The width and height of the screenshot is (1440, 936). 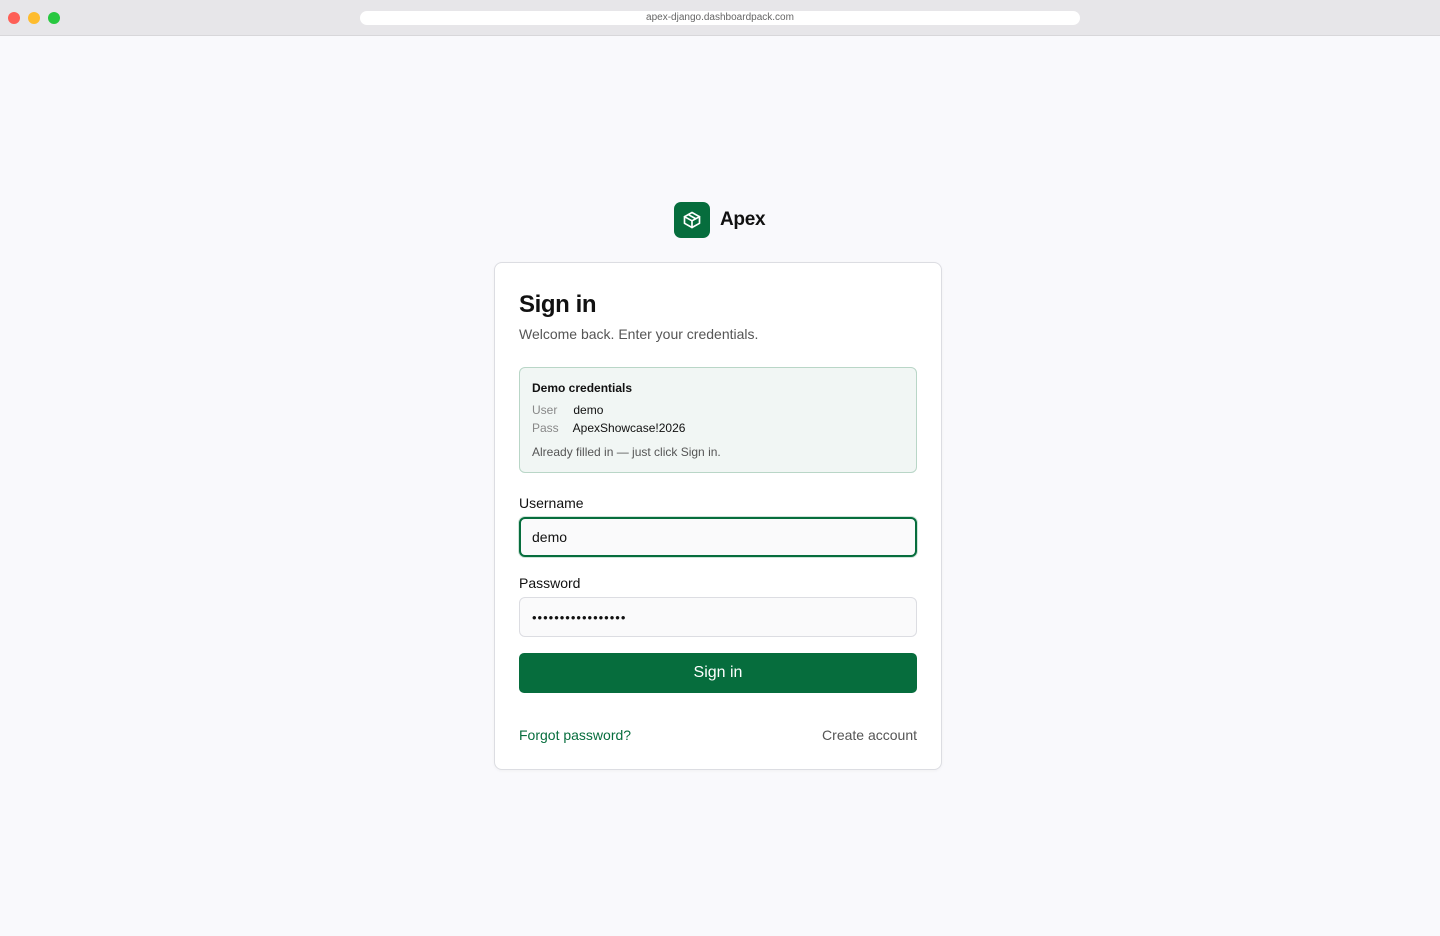 I want to click on username-label: Username, so click(x=551, y=503).